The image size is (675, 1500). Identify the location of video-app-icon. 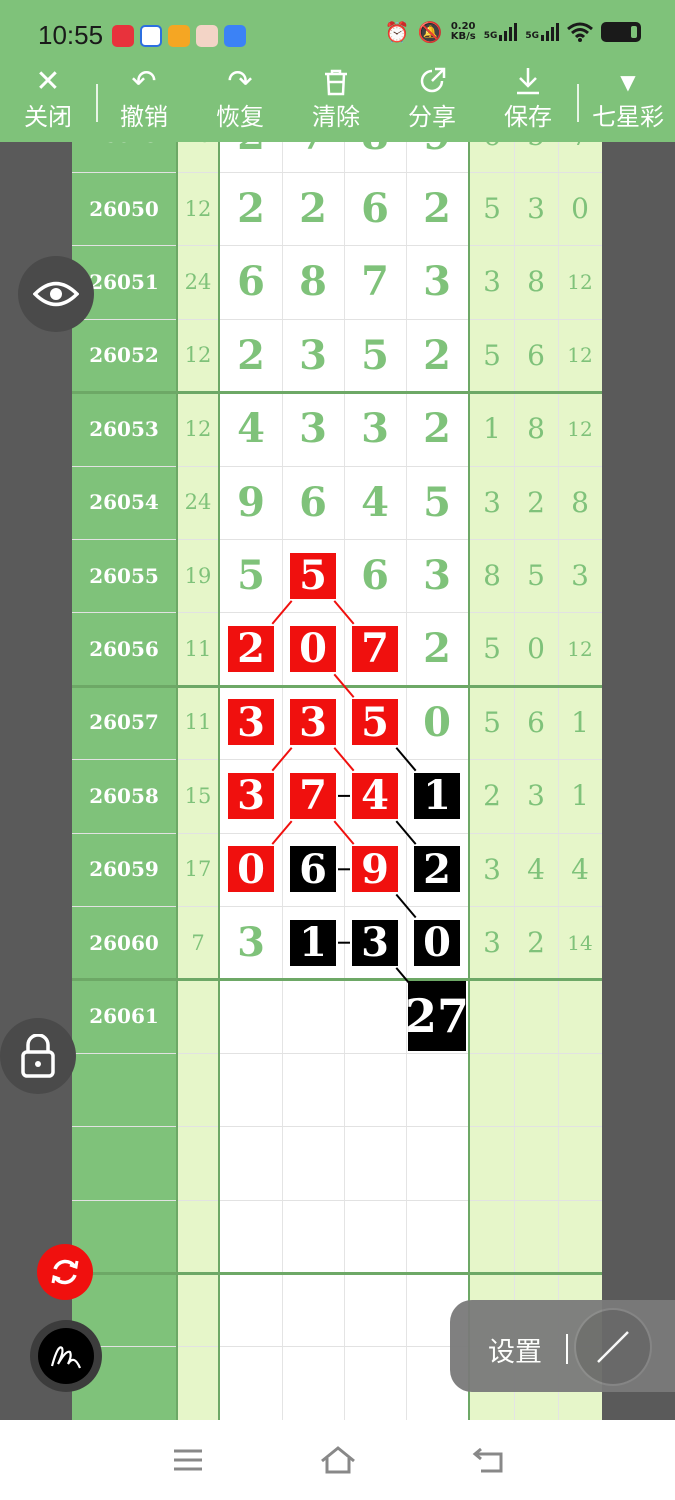
(179, 36).